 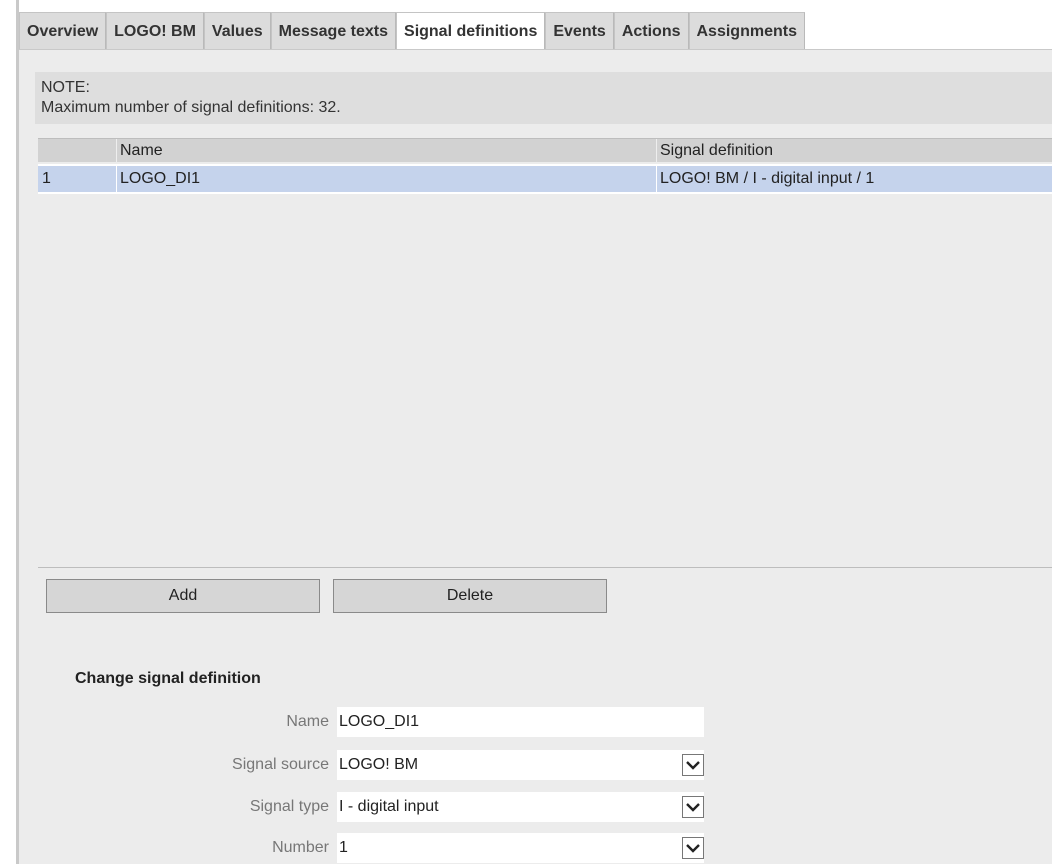 I want to click on signal-source-value: LOGO! BM, so click(x=379, y=764).